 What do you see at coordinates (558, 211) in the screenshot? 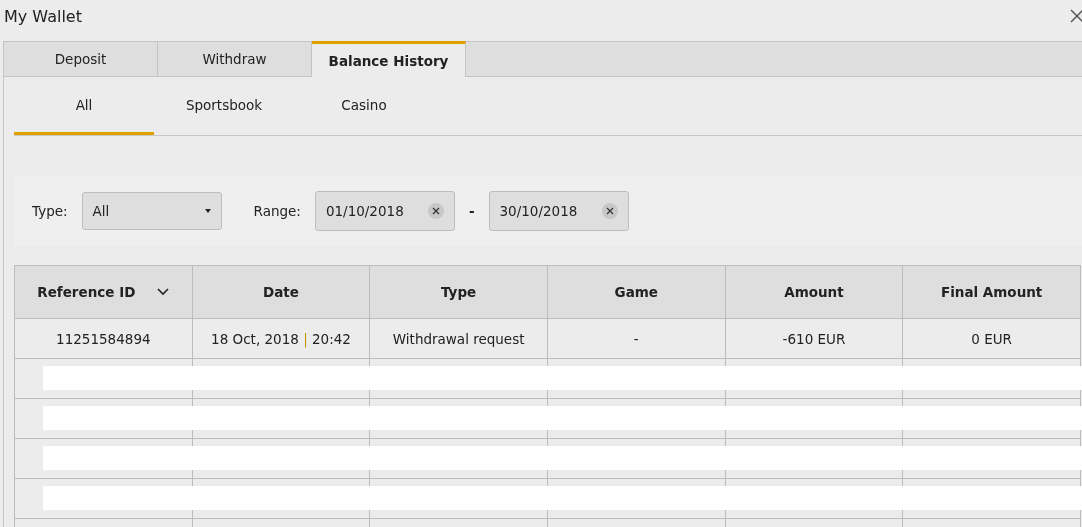
I see `date-field: 30/10/2018` at bounding box center [558, 211].